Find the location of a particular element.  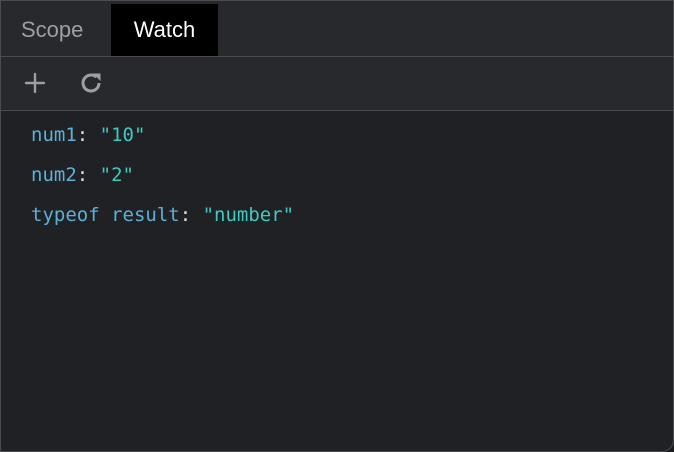

tab-scope: Scope is located at coordinates (52, 30).